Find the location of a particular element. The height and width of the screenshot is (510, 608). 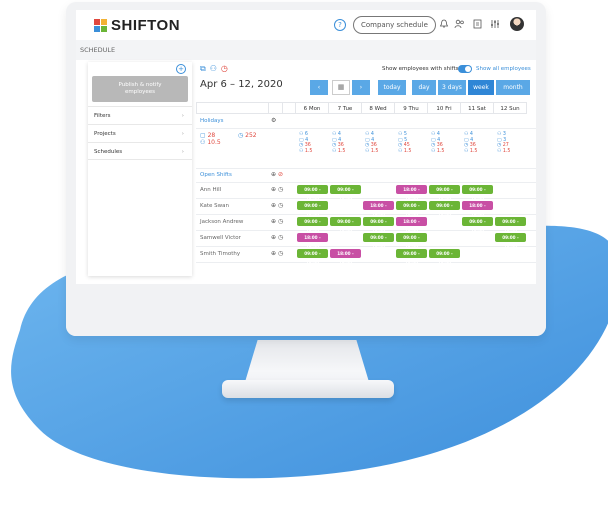

employee-name: Smith Timothy is located at coordinates (220, 254).